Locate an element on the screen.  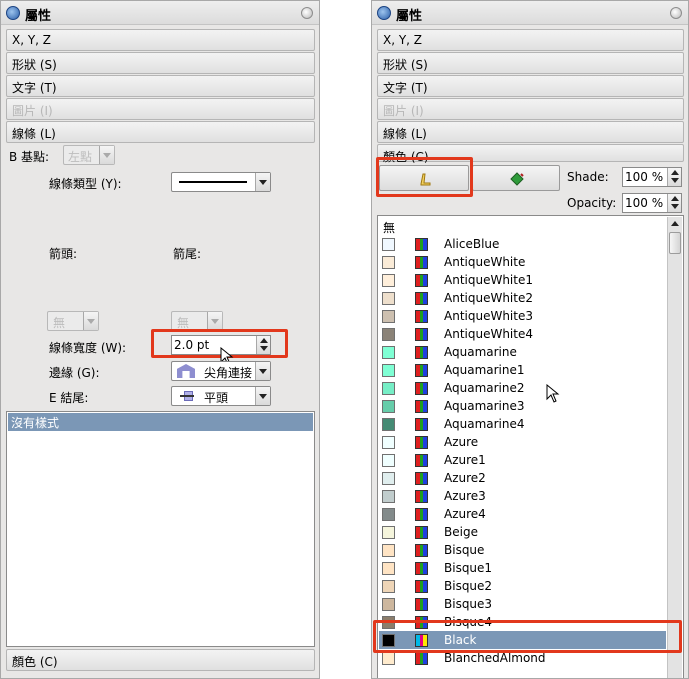
color-list-item: Aquamarine1 is located at coordinates (522, 370).